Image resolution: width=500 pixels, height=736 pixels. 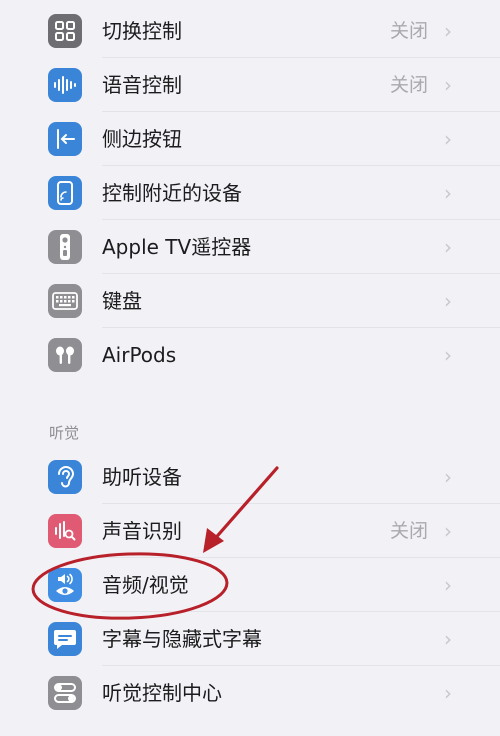 I want to click on subtitles-icon, so click(x=65, y=639).